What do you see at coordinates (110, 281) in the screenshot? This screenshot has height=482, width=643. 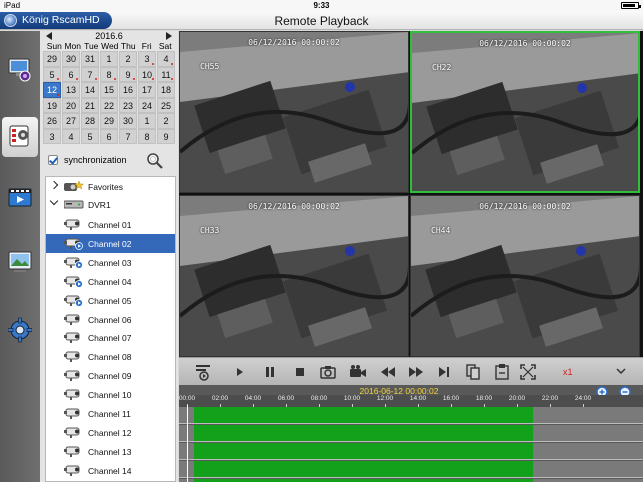 I see `channel-item: Channel 04` at bounding box center [110, 281].